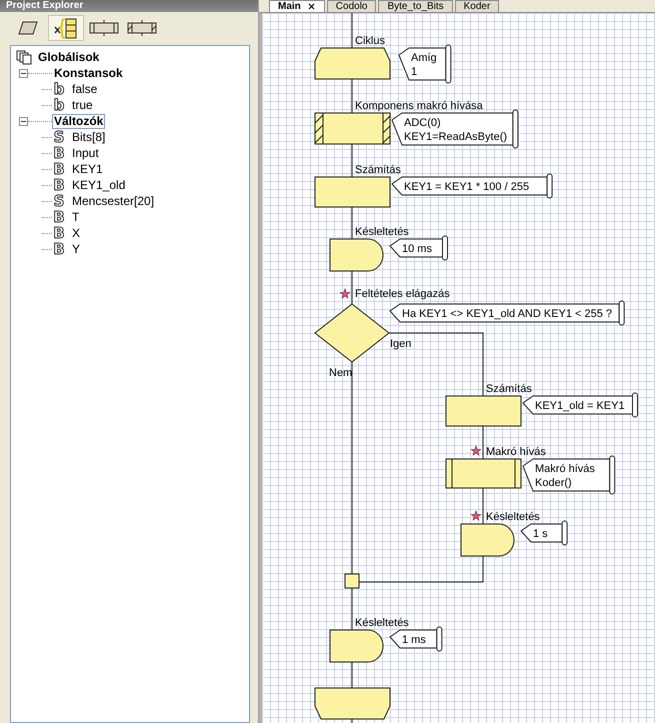 The height and width of the screenshot is (723, 655). What do you see at coordinates (76, 217) in the screenshot?
I see `tree-item: T` at bounding box center [76, 217].